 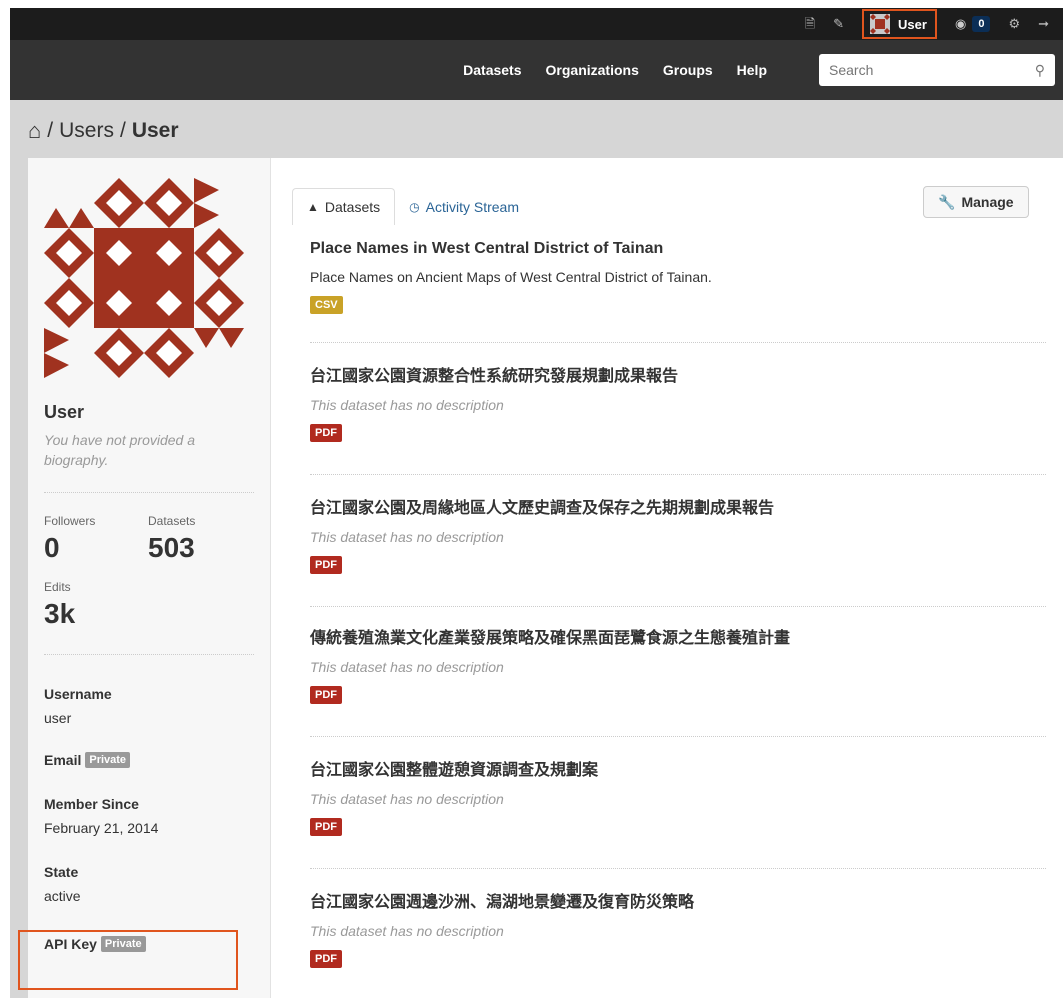 I want to click on state-value: active, so click(x=62, y=896).